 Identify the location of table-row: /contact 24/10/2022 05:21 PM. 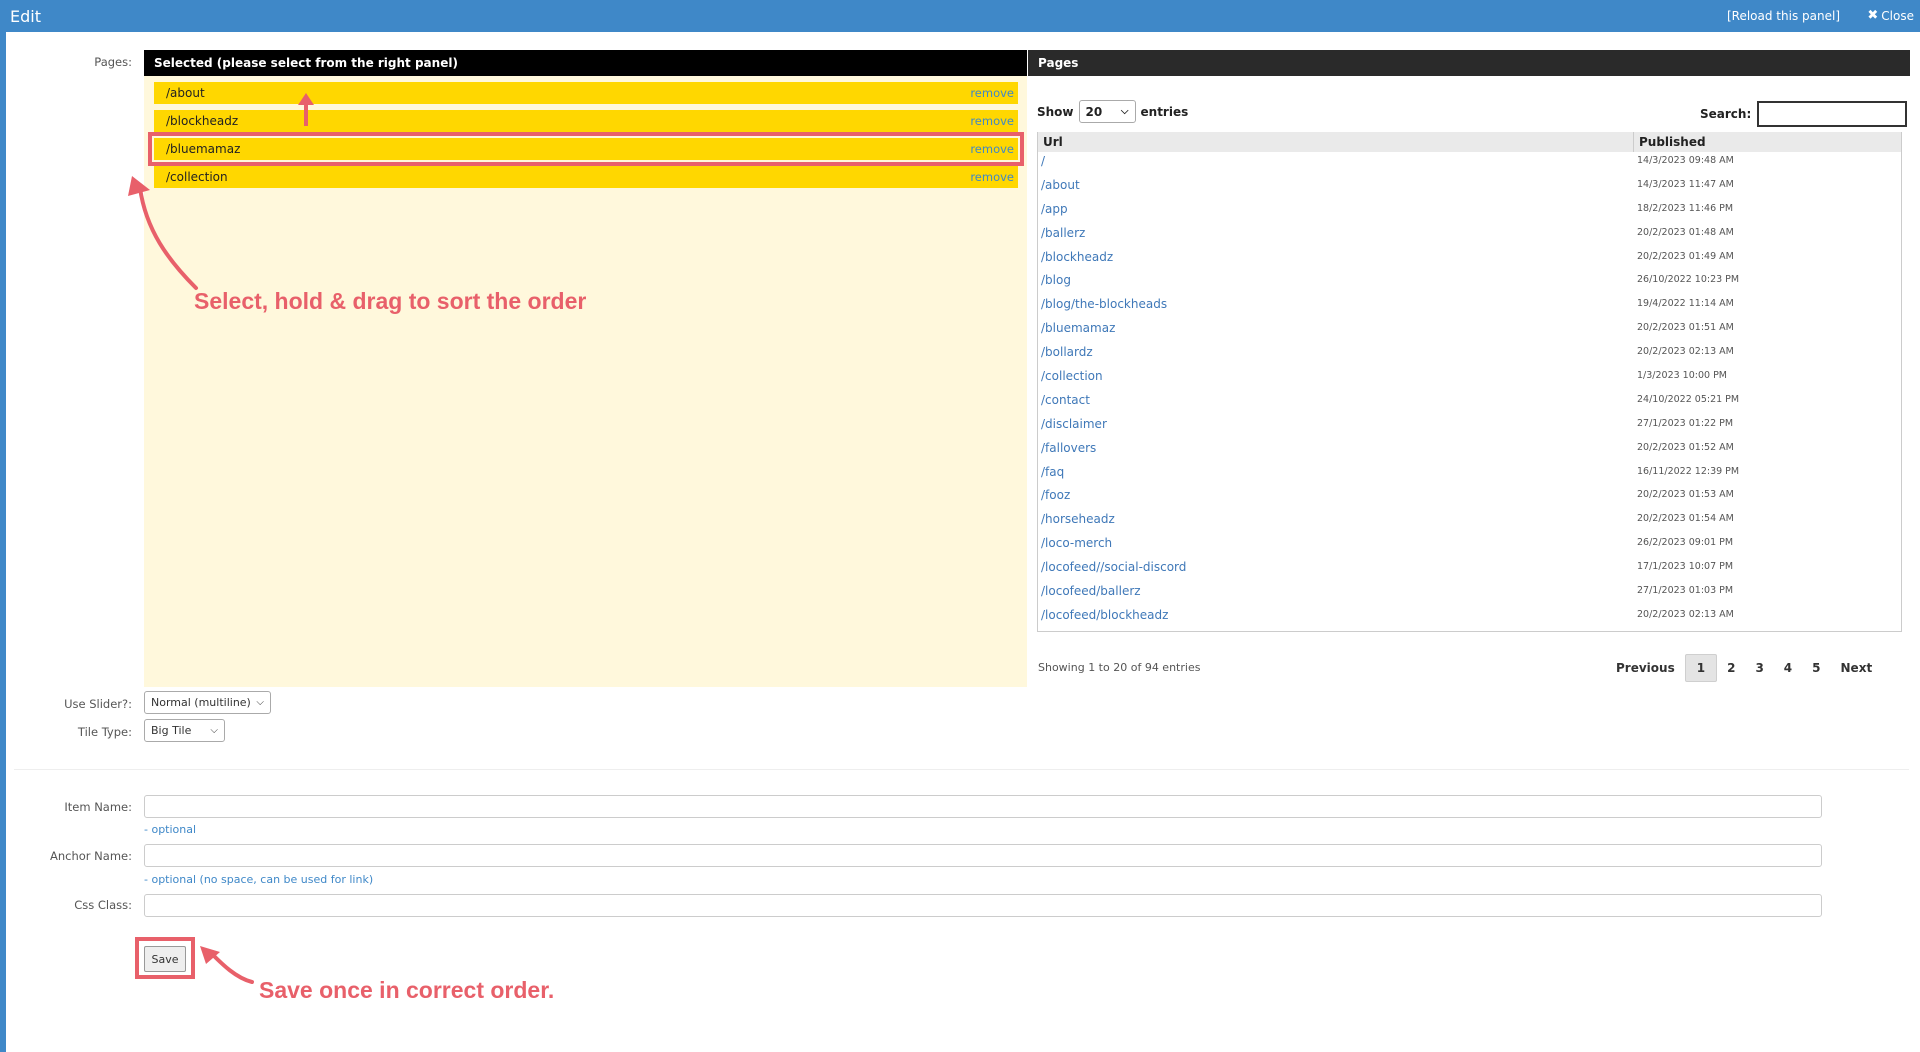
(1469, 403).